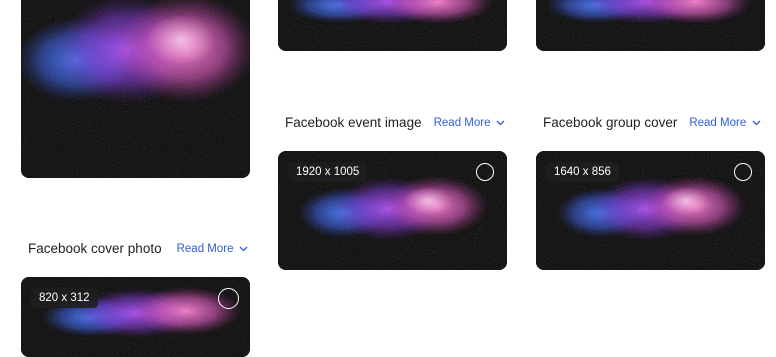 This screenshot has width=776, height=357. I want to click on image-card-top-right, so click(650, 25).